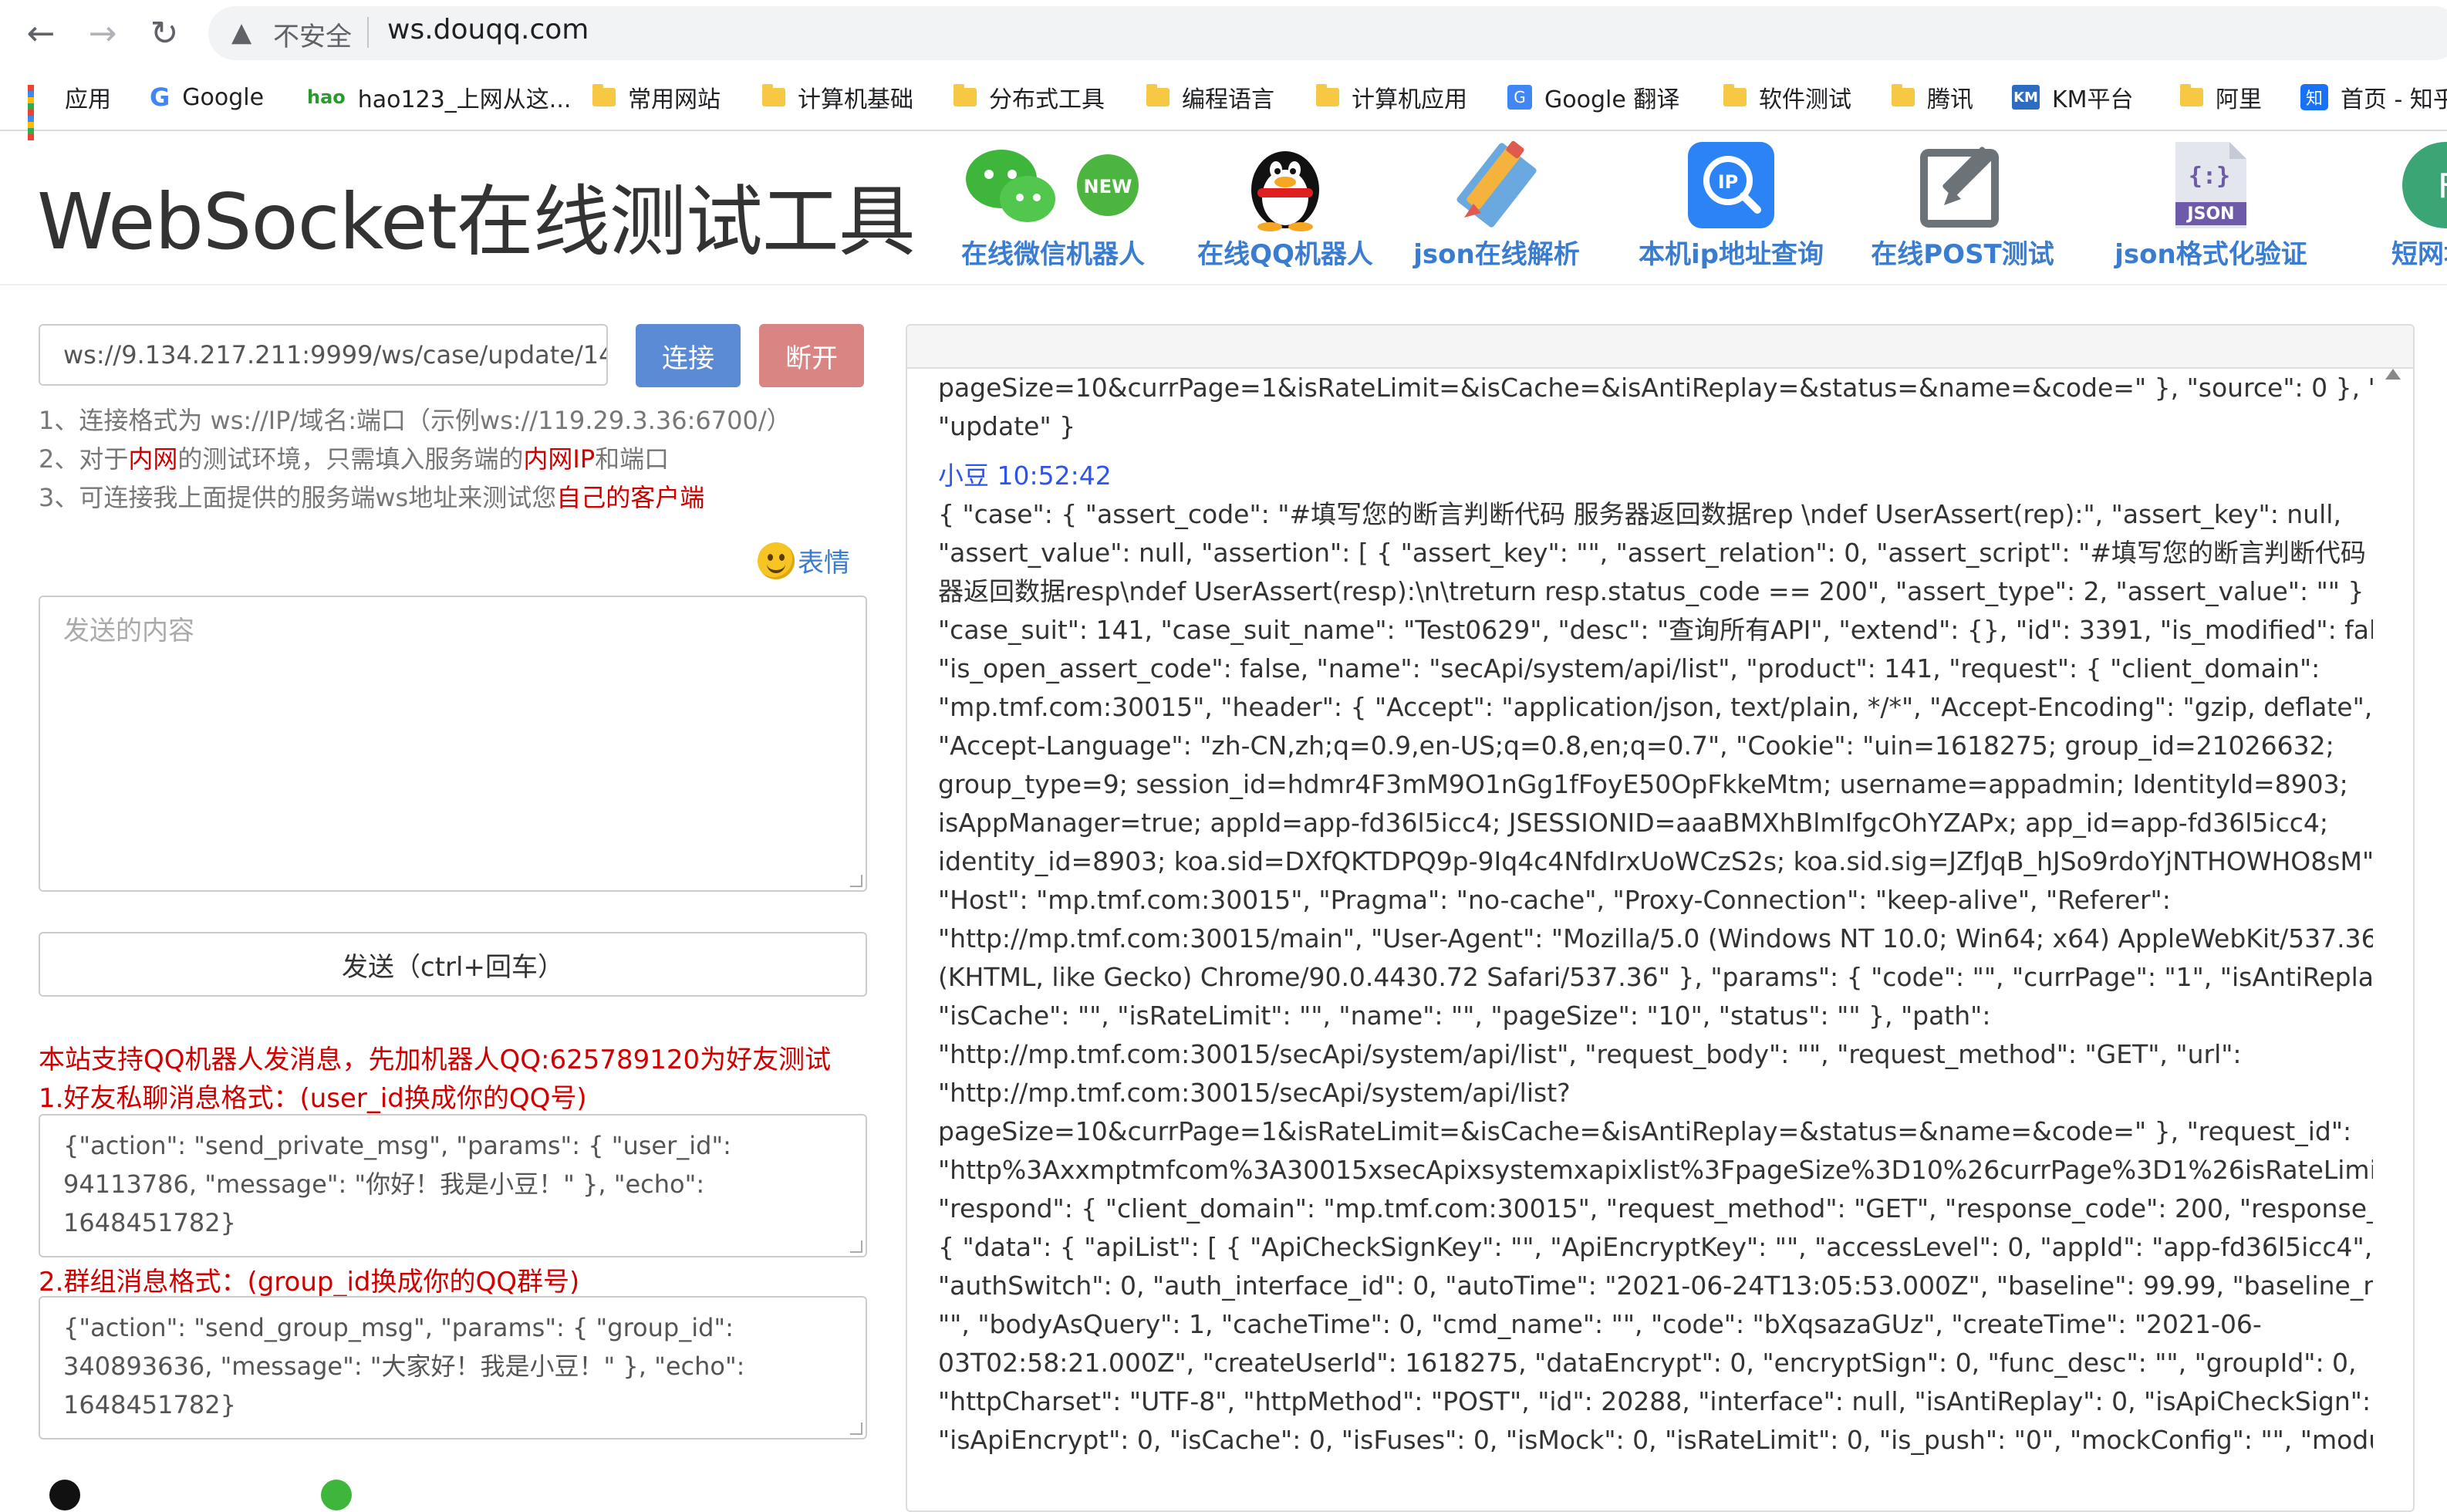 Image resolution: width=2447 pixels, height=1512 pixels. I want to click on emoji-button: 表情, so click(804, 560).